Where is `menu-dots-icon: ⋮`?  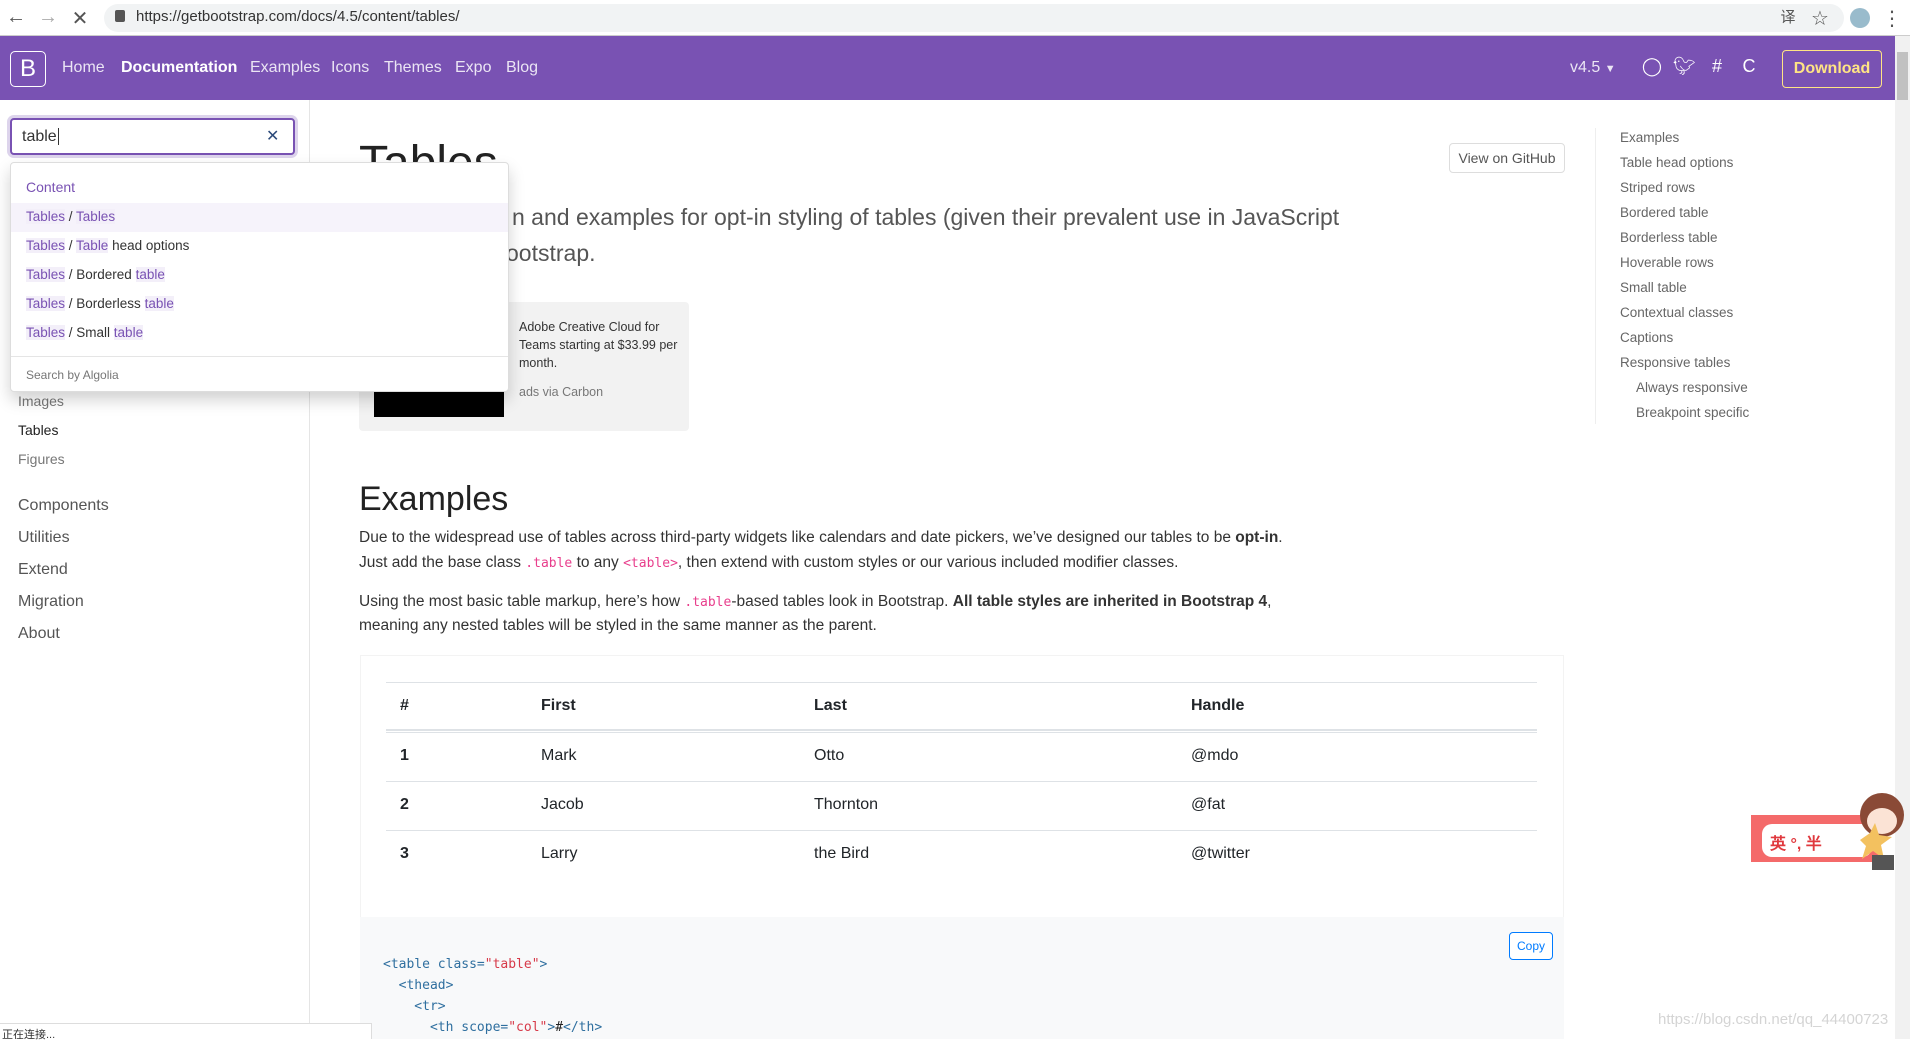 menu-dots-icon: ⋮ is located at coordinates (1892, 18).